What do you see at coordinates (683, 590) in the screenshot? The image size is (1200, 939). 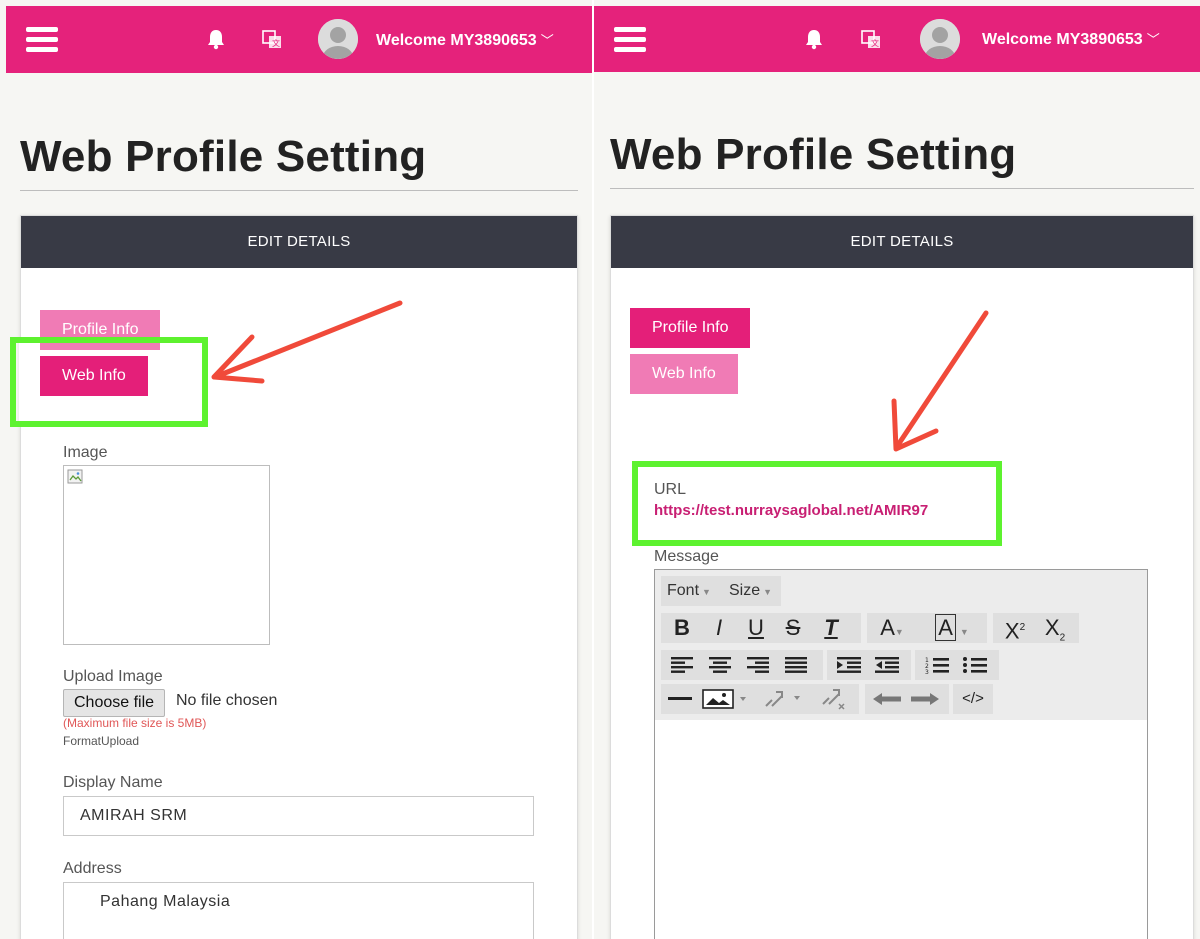 I see `font-select-label: Font` at bounding box center [683, 590].